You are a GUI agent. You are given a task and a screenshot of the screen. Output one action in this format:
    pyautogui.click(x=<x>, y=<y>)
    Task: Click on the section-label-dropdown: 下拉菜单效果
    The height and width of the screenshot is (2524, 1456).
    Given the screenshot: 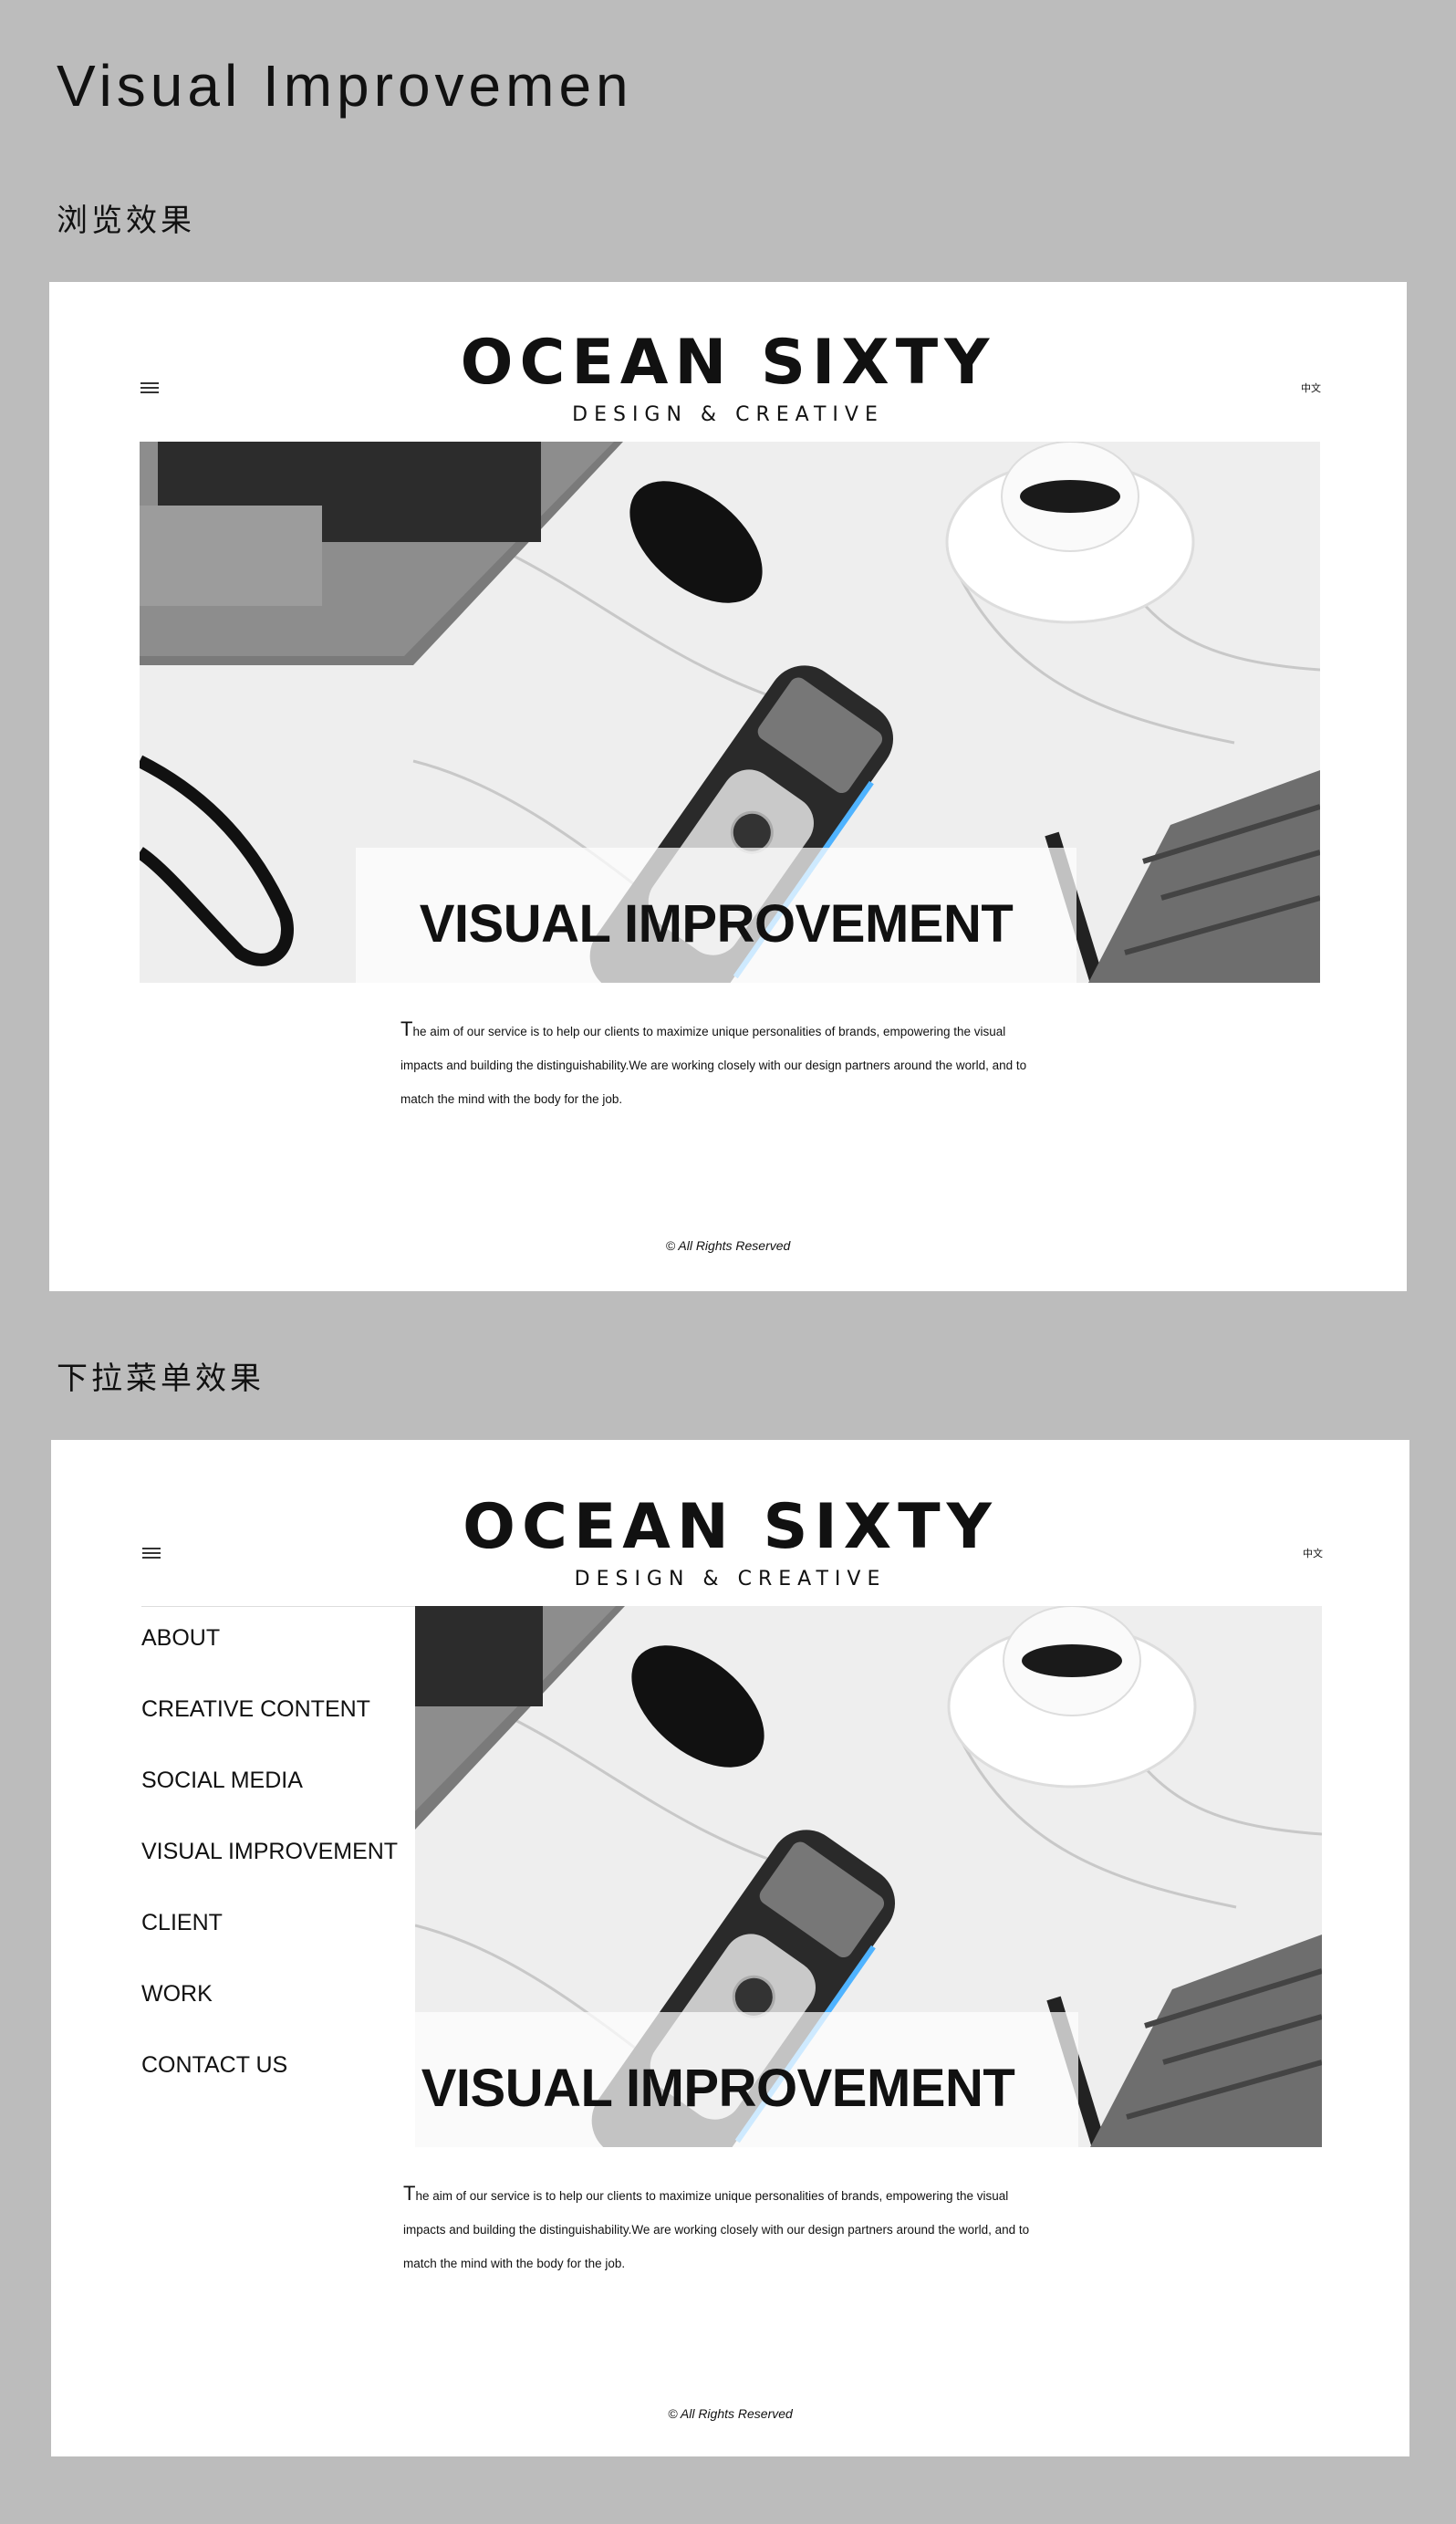 What is the action you would take?
    pyautogui.click(x=161, y=1379)
    